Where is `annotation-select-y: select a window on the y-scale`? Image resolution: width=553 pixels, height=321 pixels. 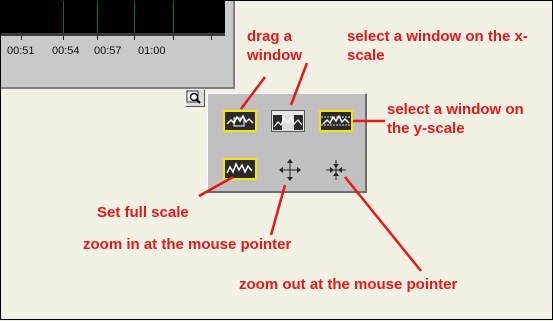 annotation-select-y: select a window on the y-scale is located at coordinates (455, 119).